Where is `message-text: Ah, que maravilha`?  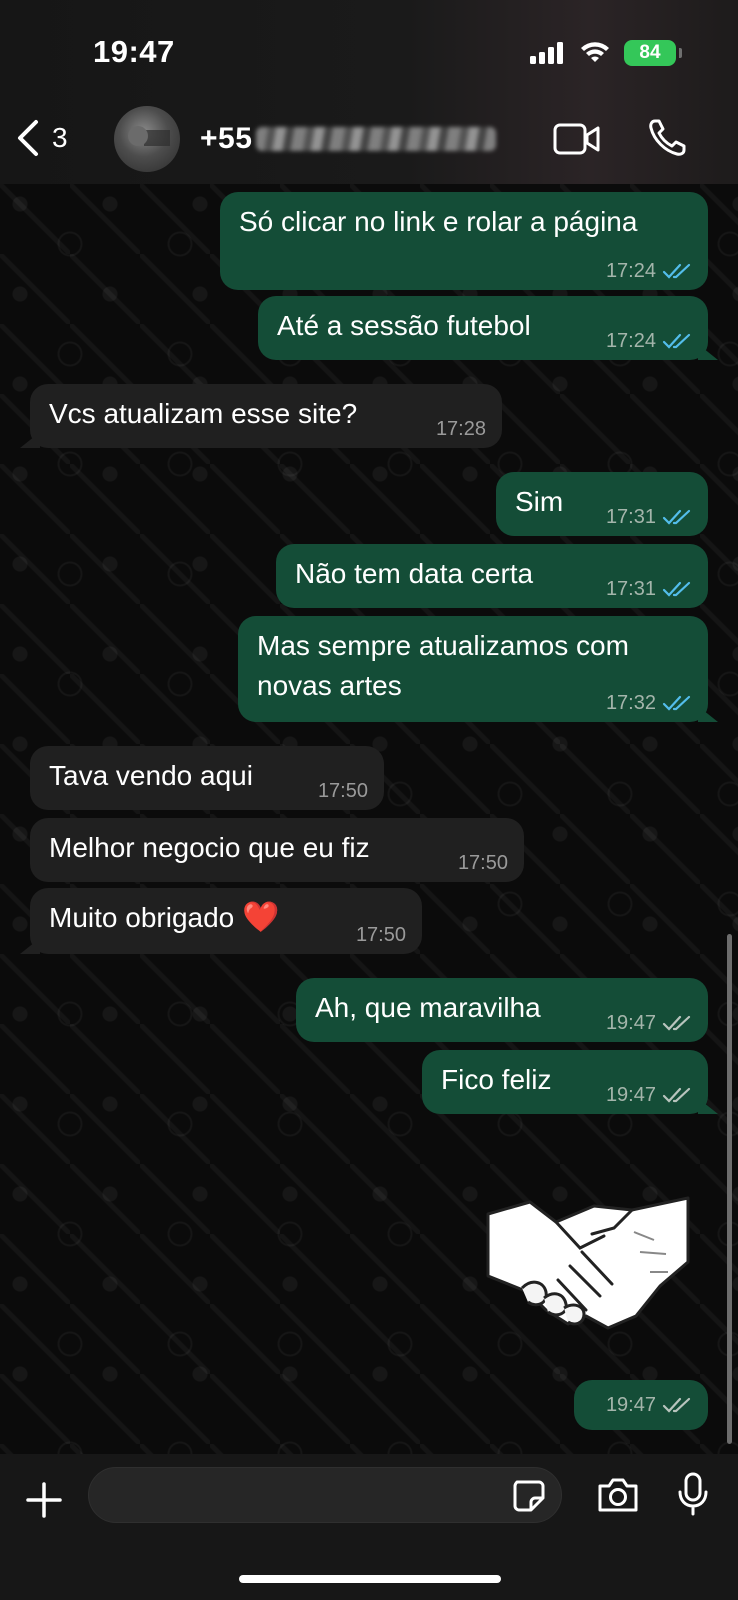 message-text: Ah, que maravilha is located at coordinates (428, 1007).